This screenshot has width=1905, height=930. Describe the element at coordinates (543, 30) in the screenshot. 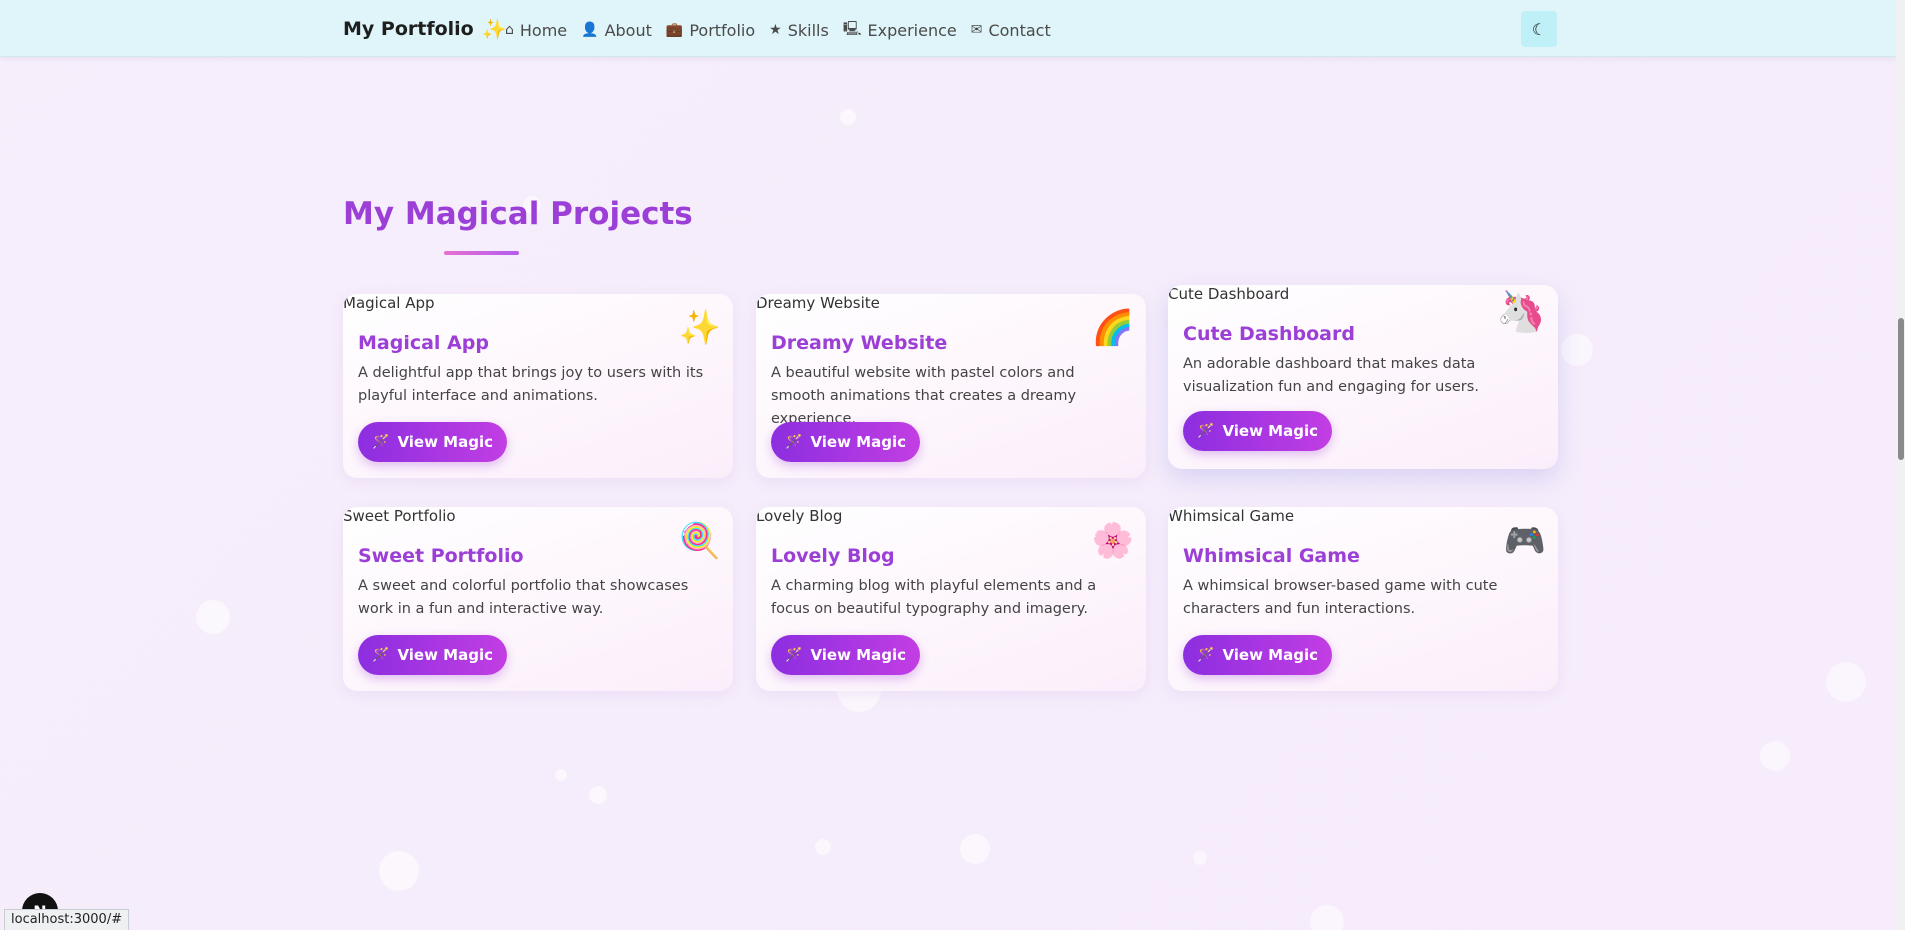

I see `nav-link-label: Home` at that location.